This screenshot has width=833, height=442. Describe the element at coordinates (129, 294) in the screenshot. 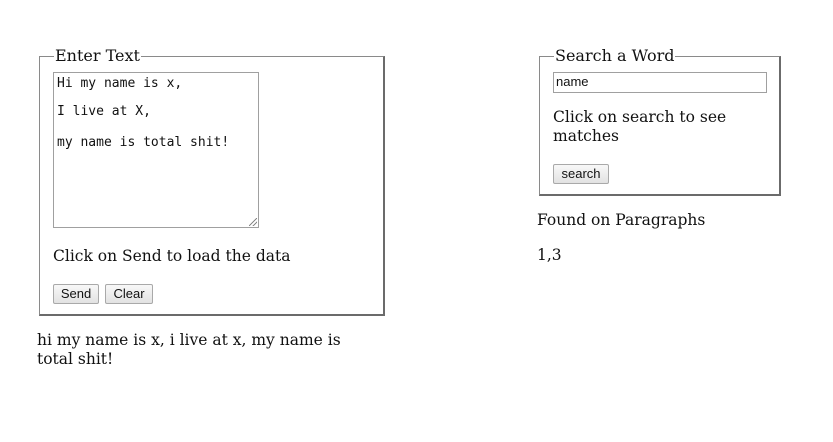

I see `clear-button: Clear` at that location.